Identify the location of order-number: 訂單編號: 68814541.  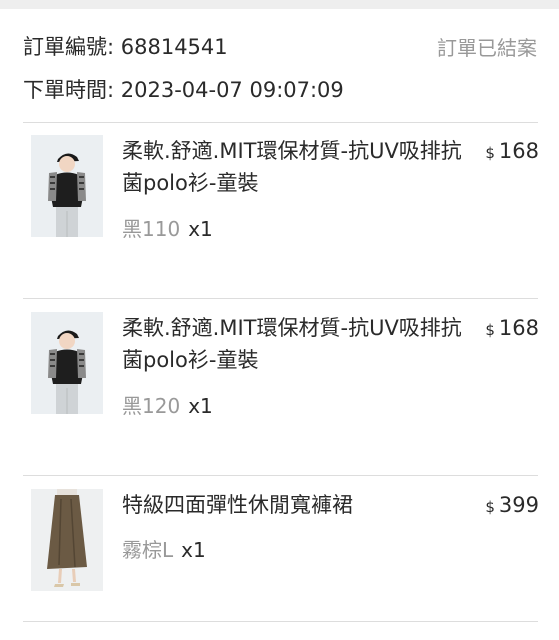
(125, 47).